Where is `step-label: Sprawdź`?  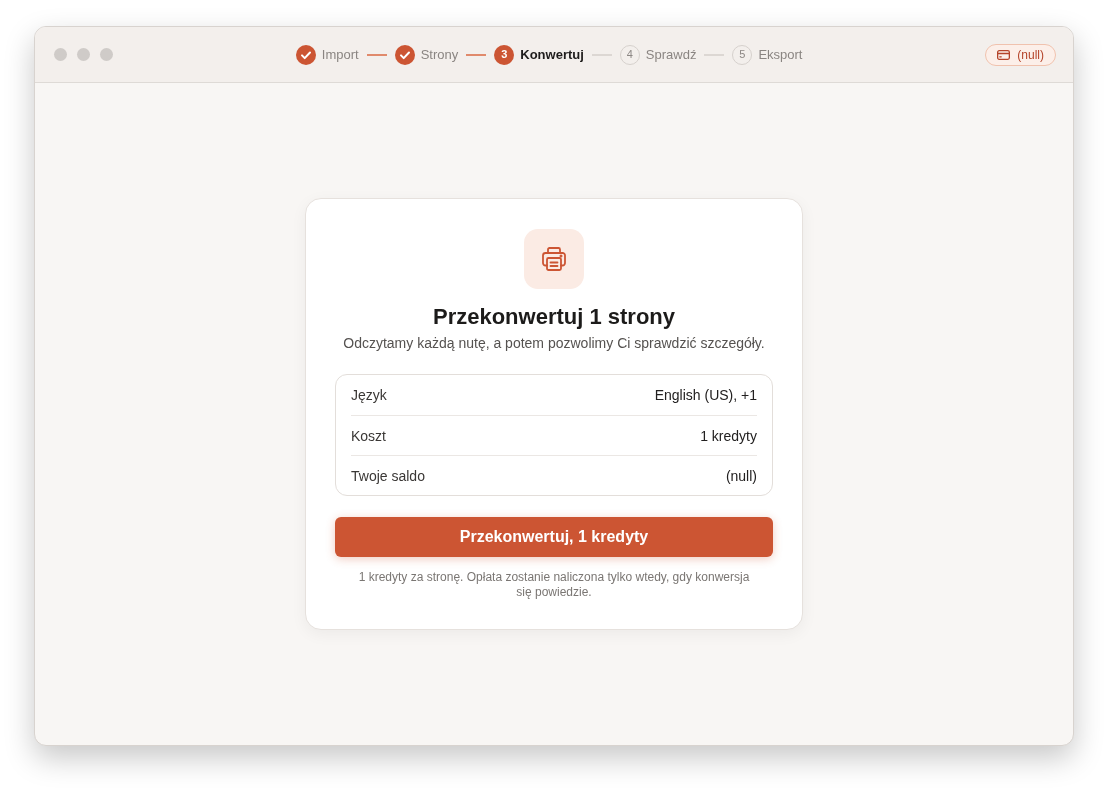
step-label: Sprawdź is located at coordinates (671, 54).